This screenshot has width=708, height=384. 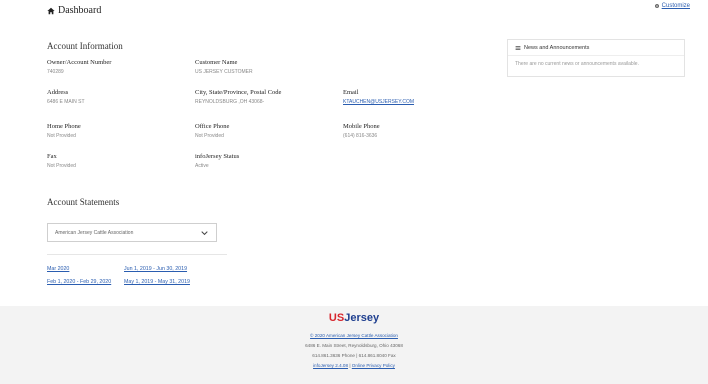 What do you see at coordinates (676, 6) in the screenshot?
I see `customize-label: Customize` at bounding box center [676, 6].